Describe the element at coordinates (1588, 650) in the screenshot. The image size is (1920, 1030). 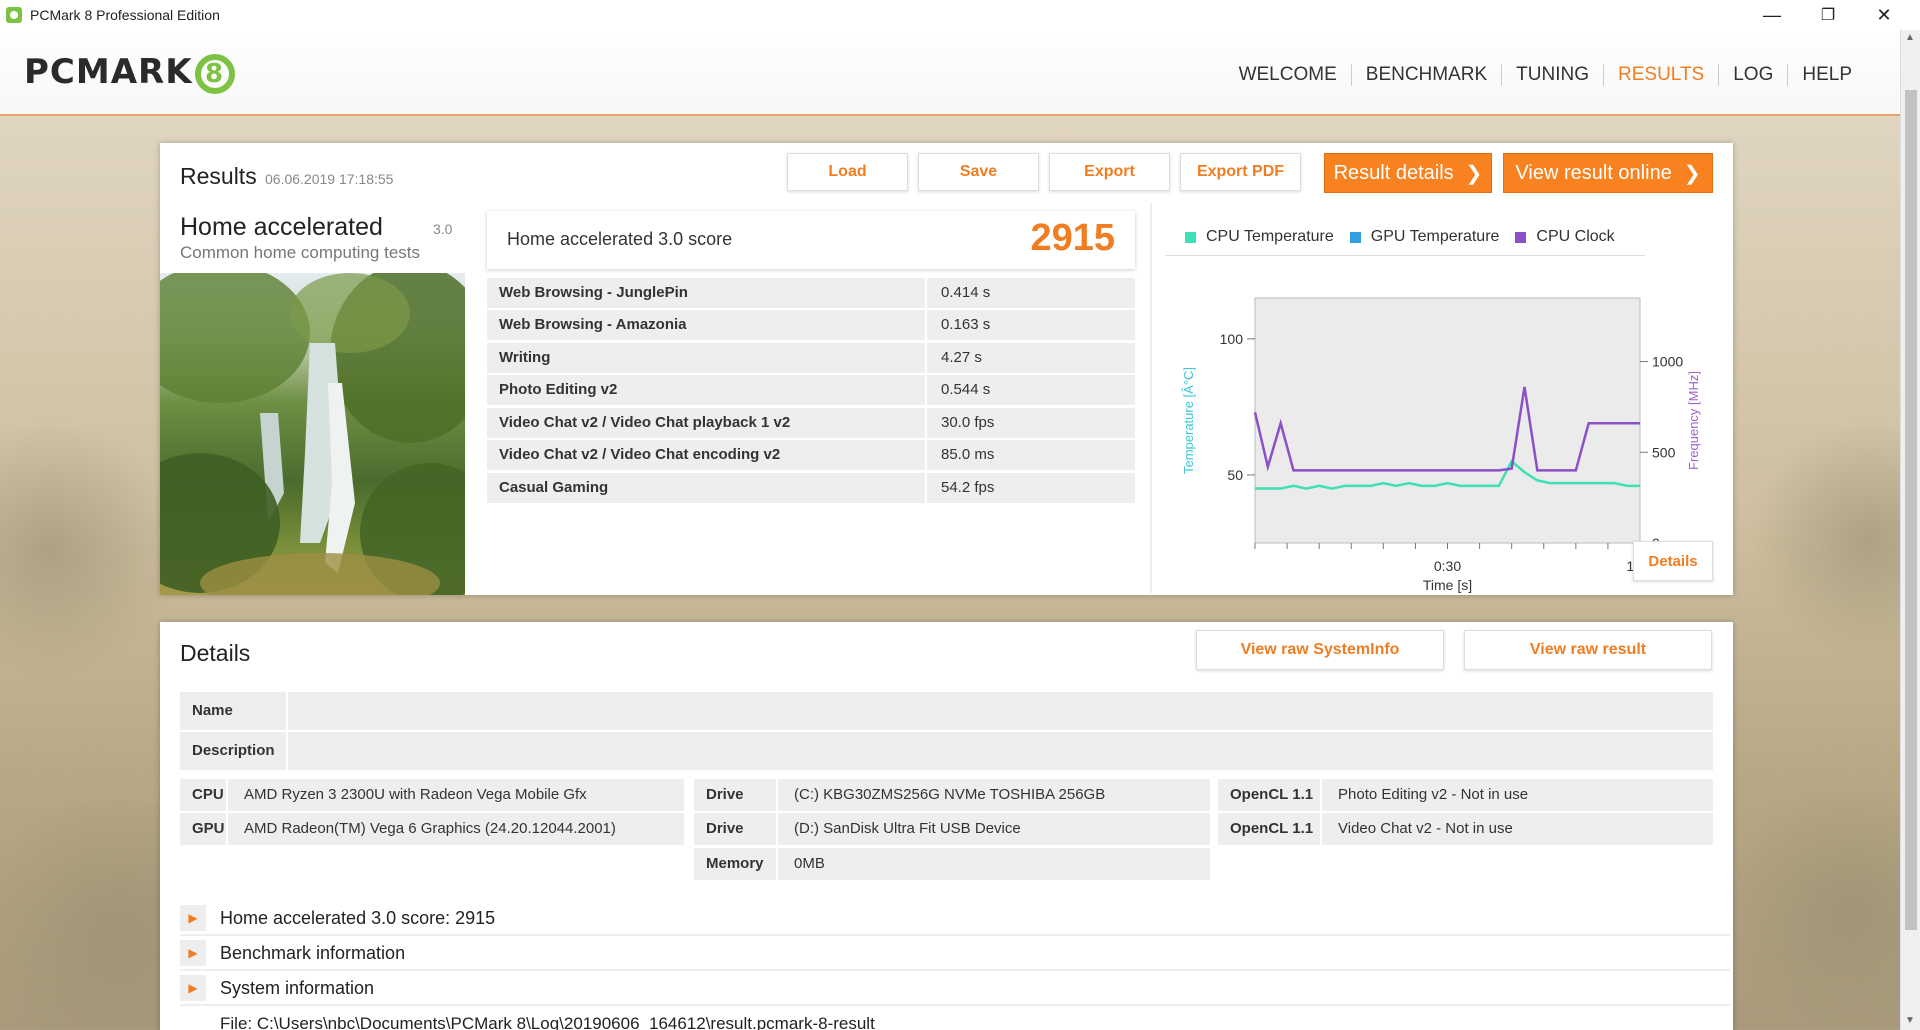
I see `view-raw-result-button: View raw result` at that location.